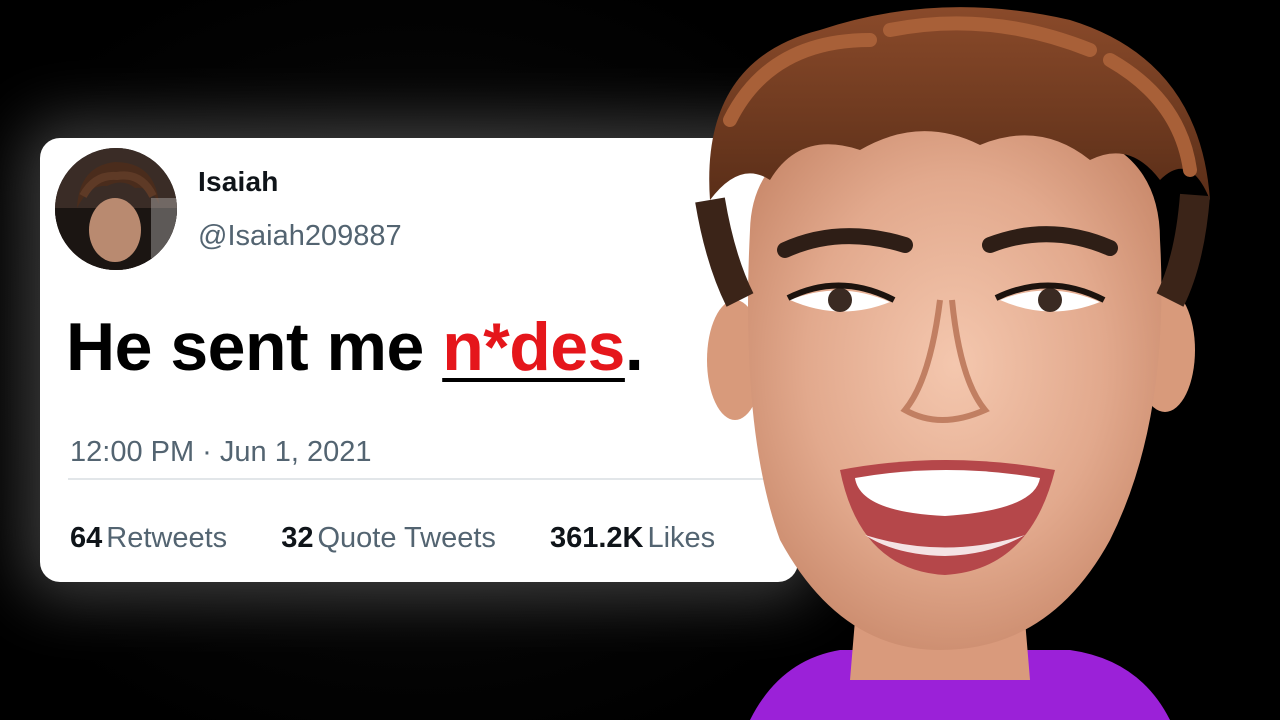 The width and height of the screenshot is (1280, 720). Describe the element at coordinates (167, 538) in the screenshot. I see `retweets-label: Retweets` at that location.